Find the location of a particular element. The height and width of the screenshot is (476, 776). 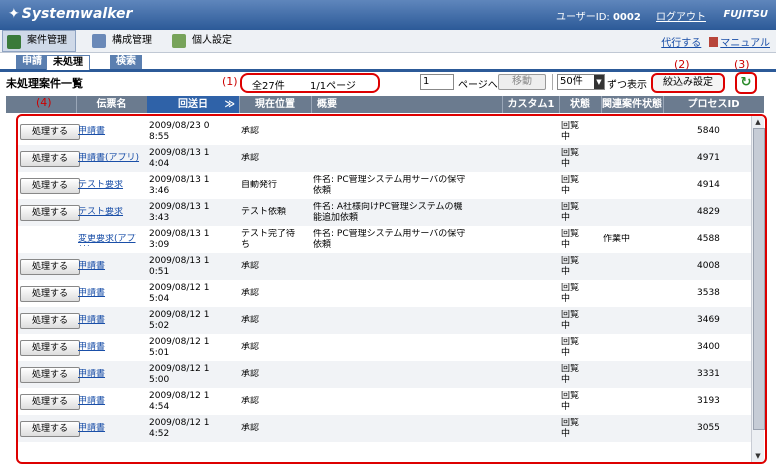

manual-link: マニュアル is located at coordinates (745, 43).